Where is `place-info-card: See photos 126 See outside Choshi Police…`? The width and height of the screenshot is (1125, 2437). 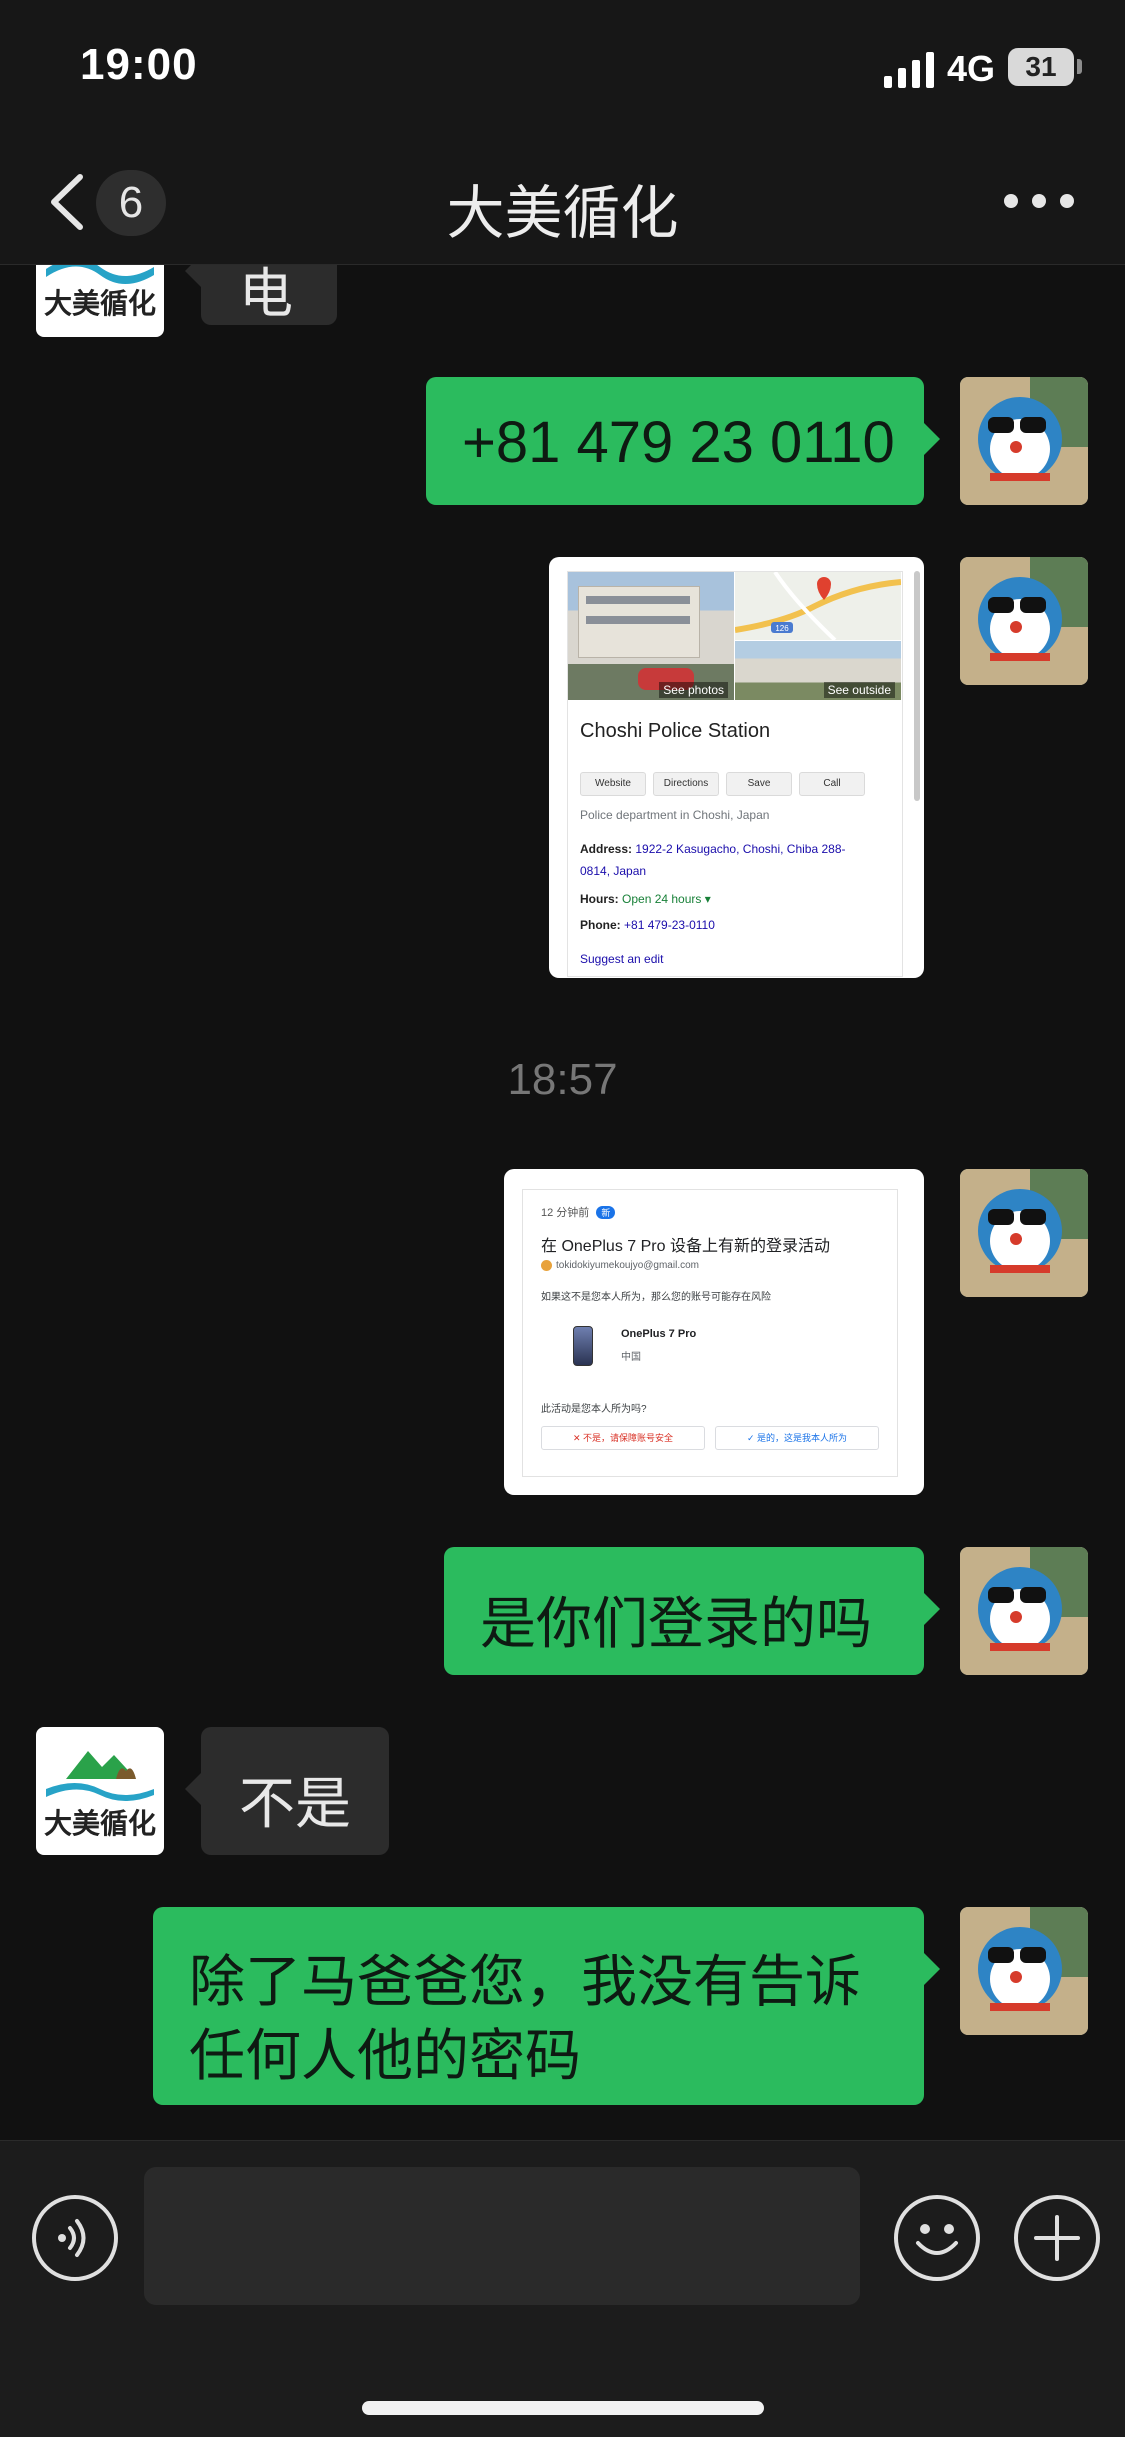 place-info-card: See photos 126 See outside Choshi Police… is located at coordinates (735, 773).